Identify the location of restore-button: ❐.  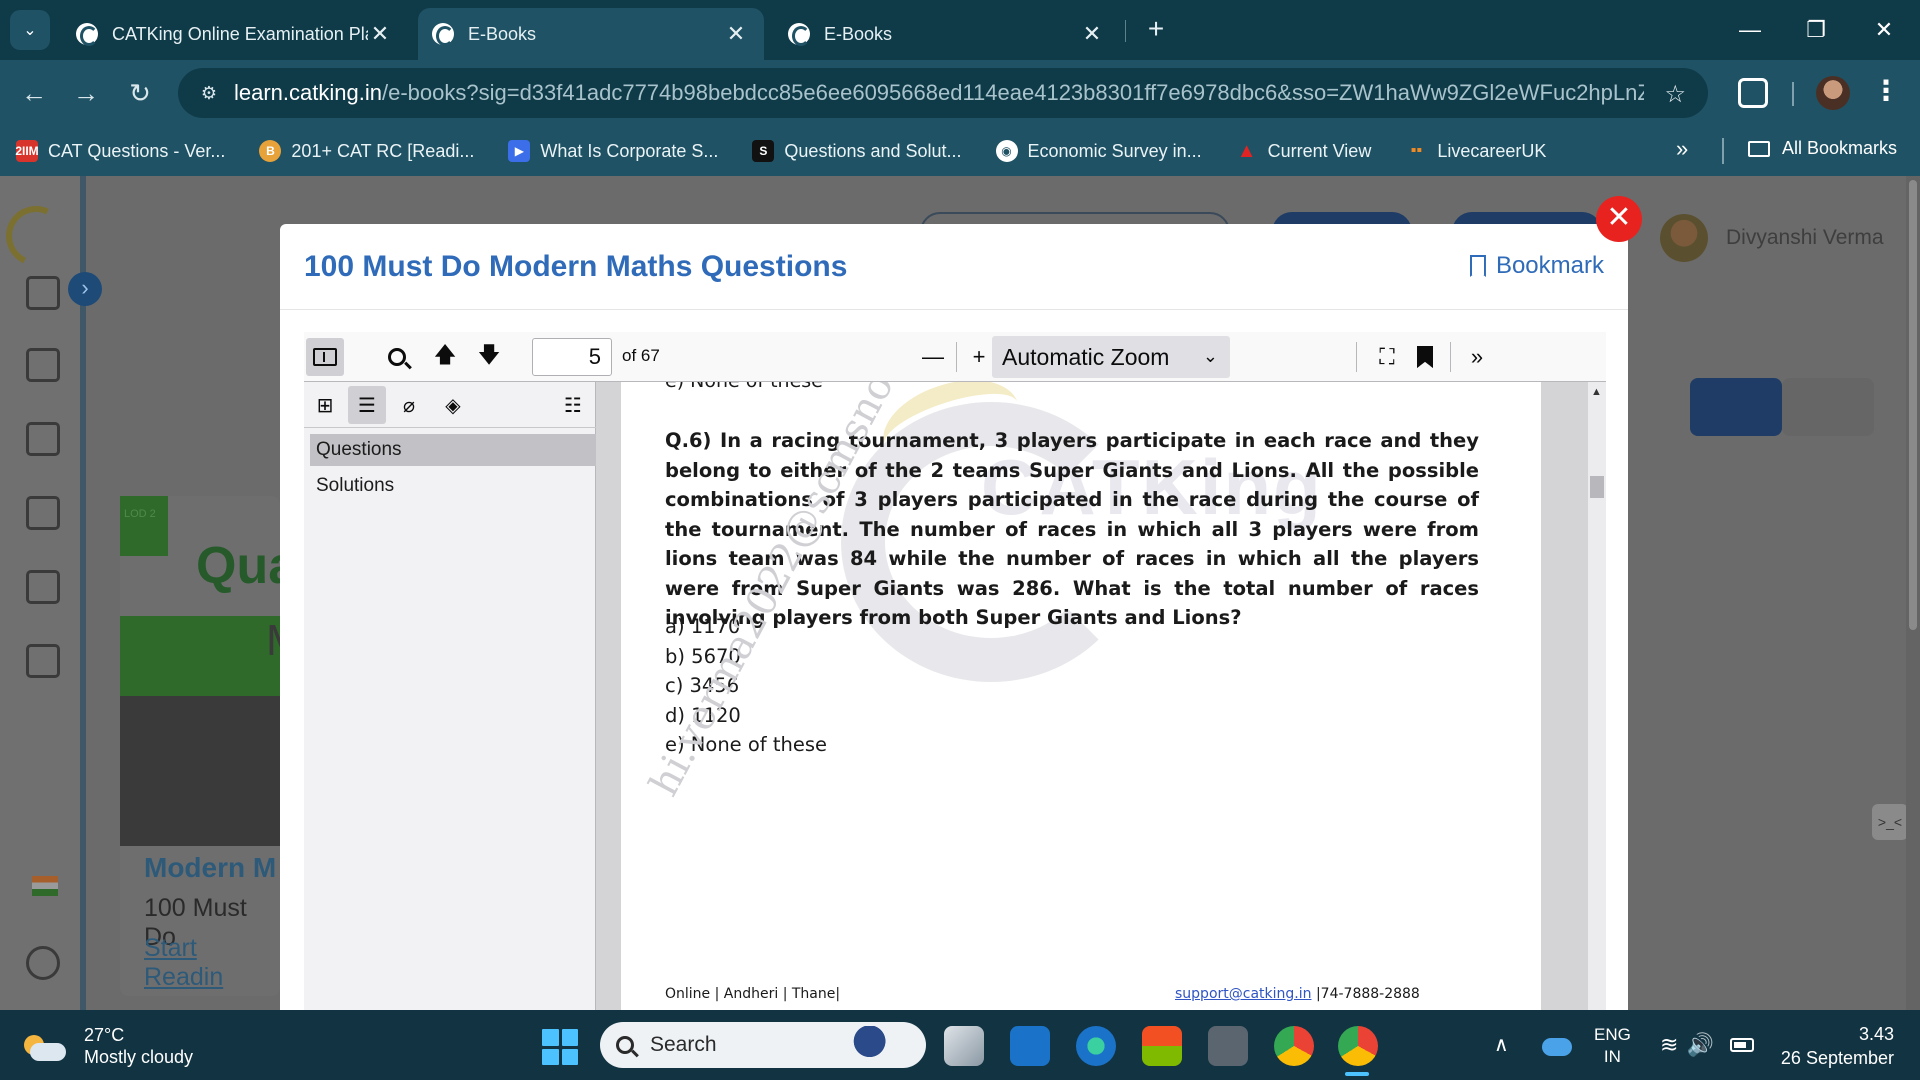
(1816, 30).